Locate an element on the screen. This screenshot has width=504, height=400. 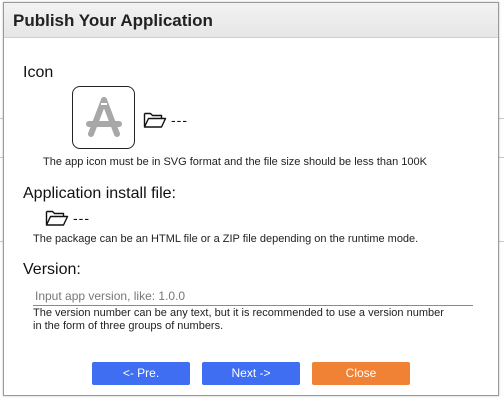
dialog-title: Publish Your Application is located at coordinates (113, 20).